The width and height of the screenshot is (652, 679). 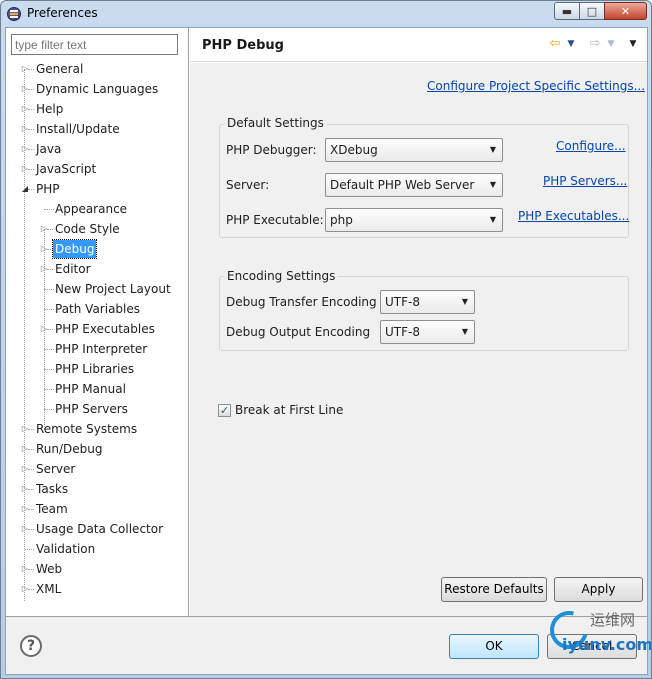 I want to click on tree-label: General, so click(x=60, y=69).